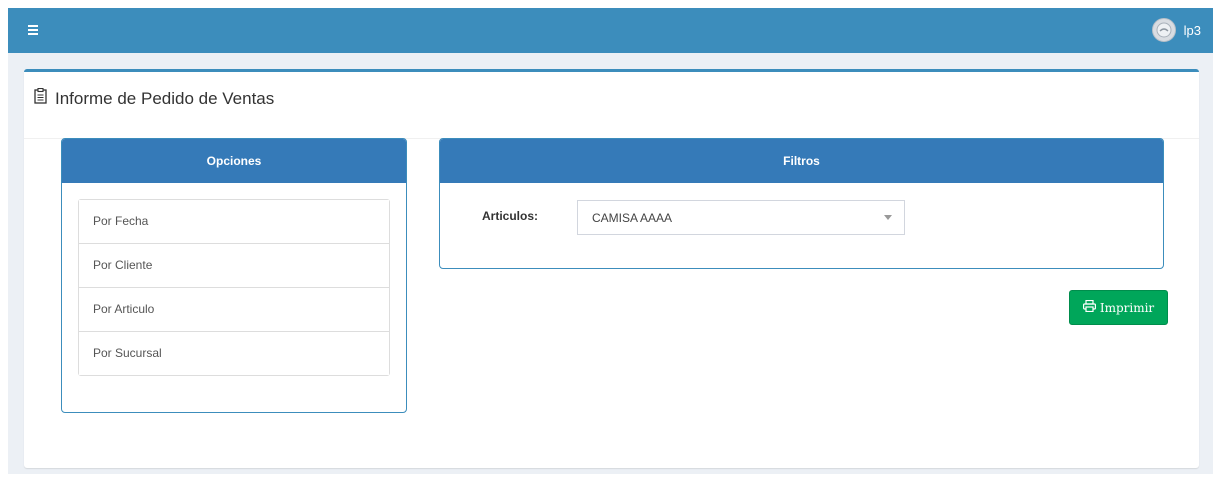  What do you see at coordinates (801, 161) in the screenshot?
I see `filtros-heading: Filtros` at bounding box center [801, 161].